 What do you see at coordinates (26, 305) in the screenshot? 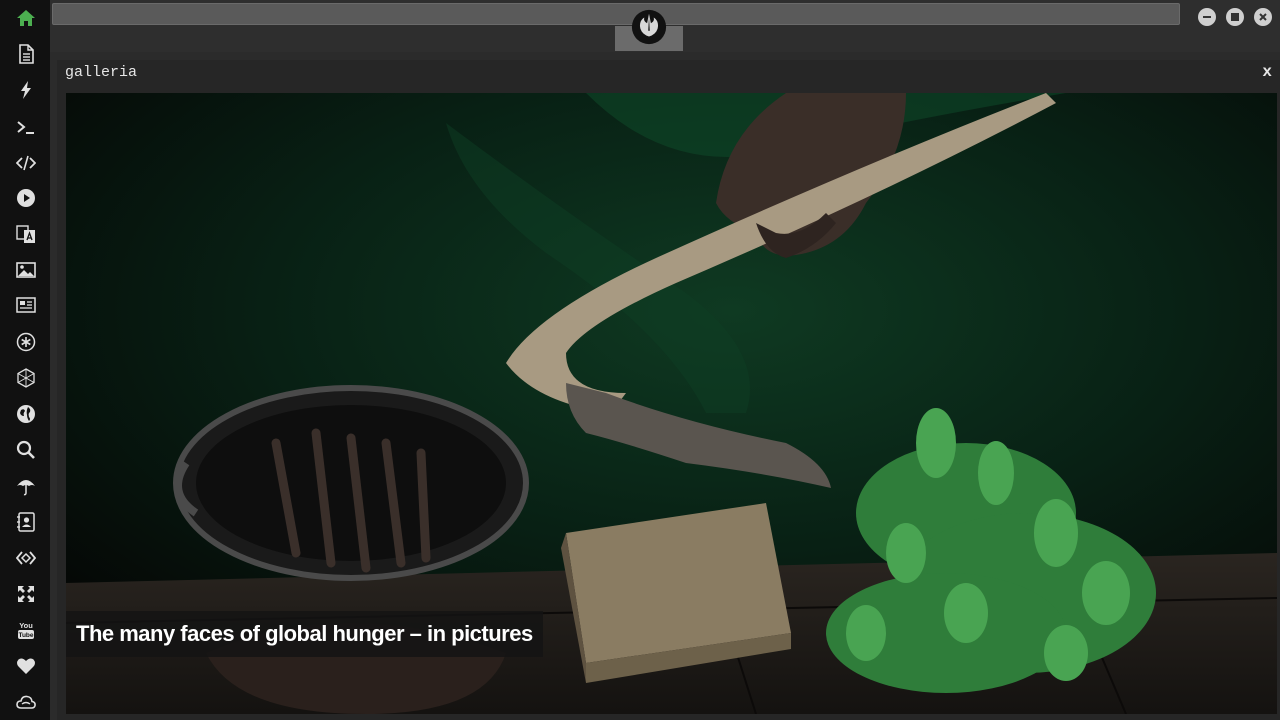
I see `news-icon` at bounding box center [26, 305].